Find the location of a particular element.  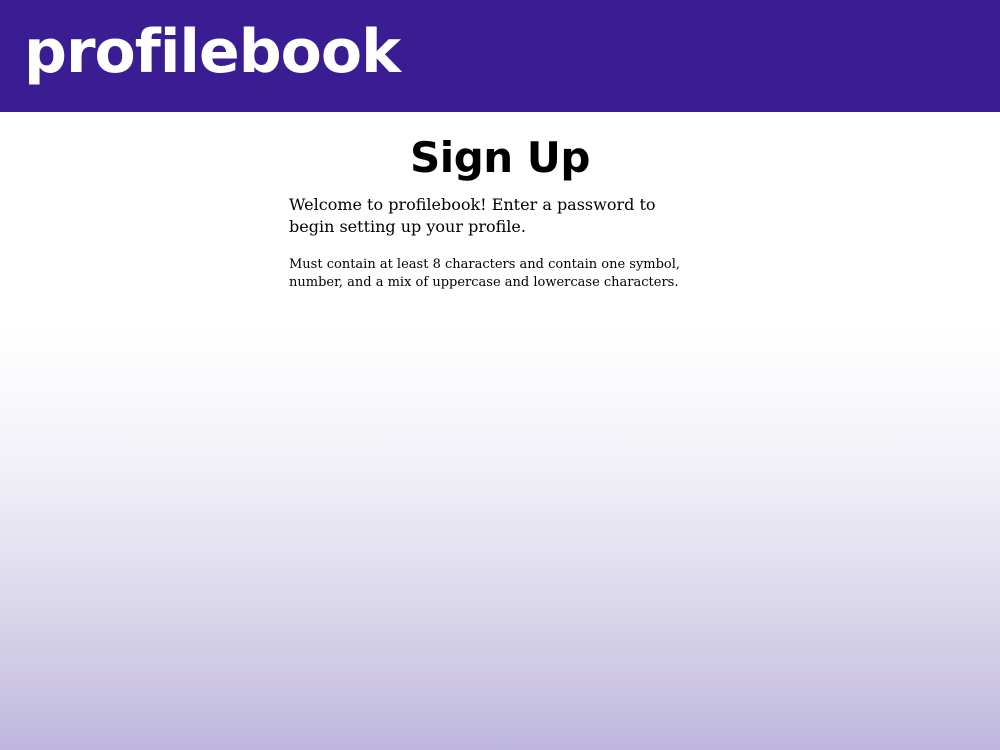

top-header: profilebook is located at coordinates (500, 56).